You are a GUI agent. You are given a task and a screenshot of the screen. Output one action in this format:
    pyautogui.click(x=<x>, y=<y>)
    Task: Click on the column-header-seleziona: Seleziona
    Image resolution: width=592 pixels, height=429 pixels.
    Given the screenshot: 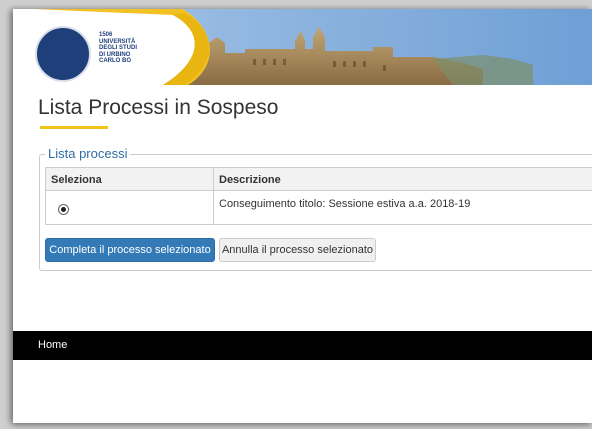 What is the action you would take?
    pyautogui.click(x=76, y=180)
    